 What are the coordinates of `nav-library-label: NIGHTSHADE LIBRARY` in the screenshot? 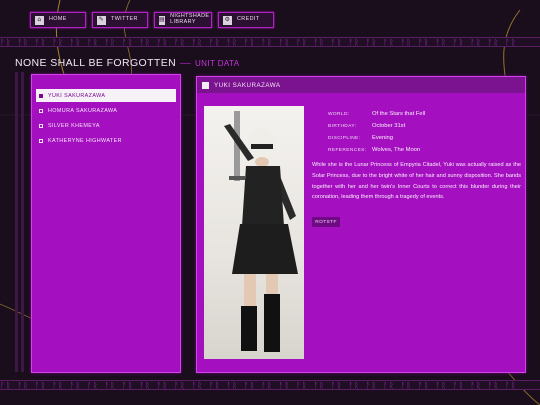 It's located at (190, 19).